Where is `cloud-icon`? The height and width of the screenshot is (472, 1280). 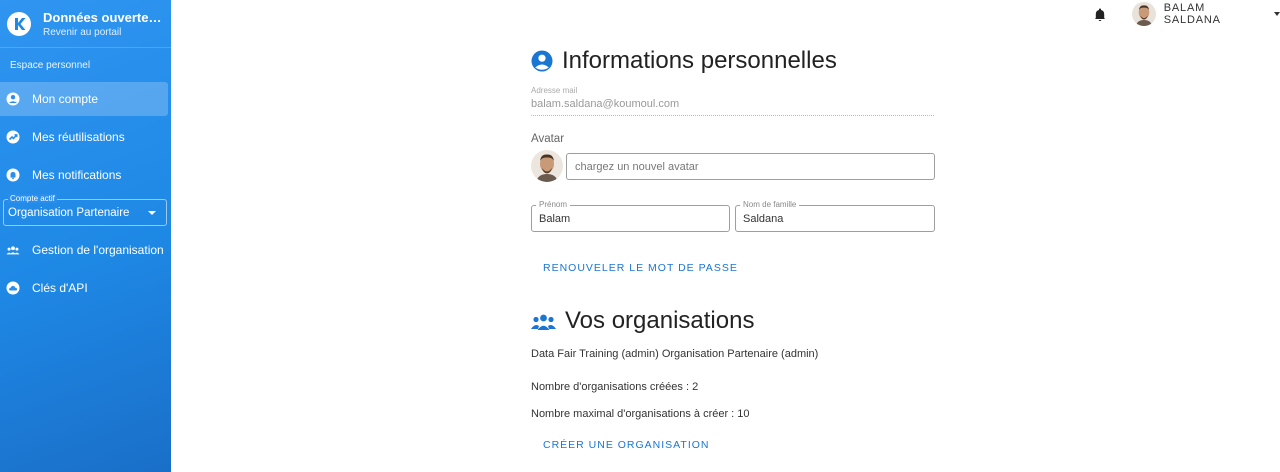 cloud-icon is located at coordinates (13, 288).